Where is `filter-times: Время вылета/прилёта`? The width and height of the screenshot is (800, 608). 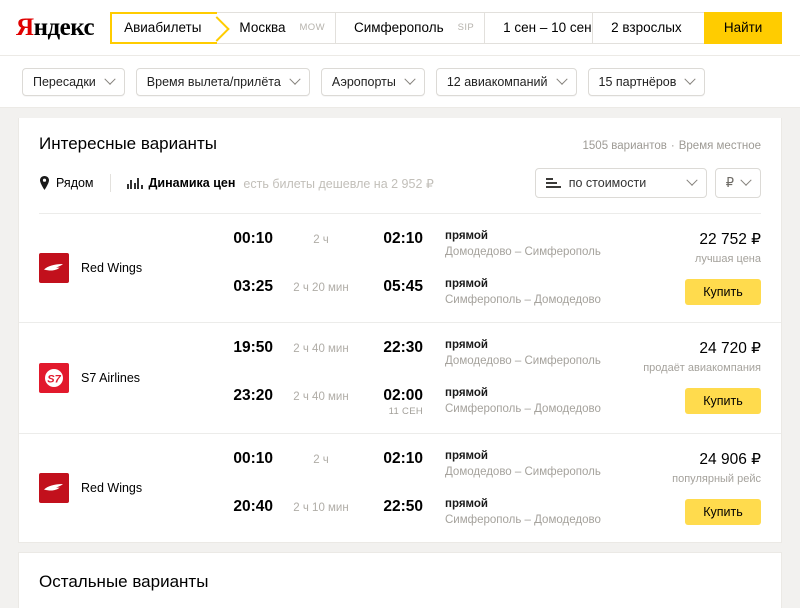
filter-times: Время вылета/прилёта is located at coordinates (222, 81).